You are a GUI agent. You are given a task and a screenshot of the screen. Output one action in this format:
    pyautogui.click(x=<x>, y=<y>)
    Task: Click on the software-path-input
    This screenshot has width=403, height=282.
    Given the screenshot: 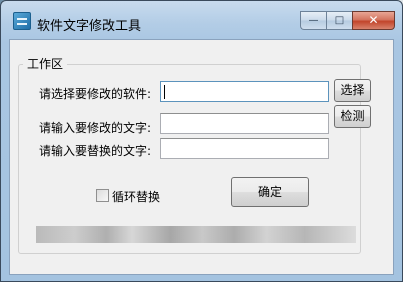 What is the action you would take?
    pyautogui.click(x=244, y=91)
    